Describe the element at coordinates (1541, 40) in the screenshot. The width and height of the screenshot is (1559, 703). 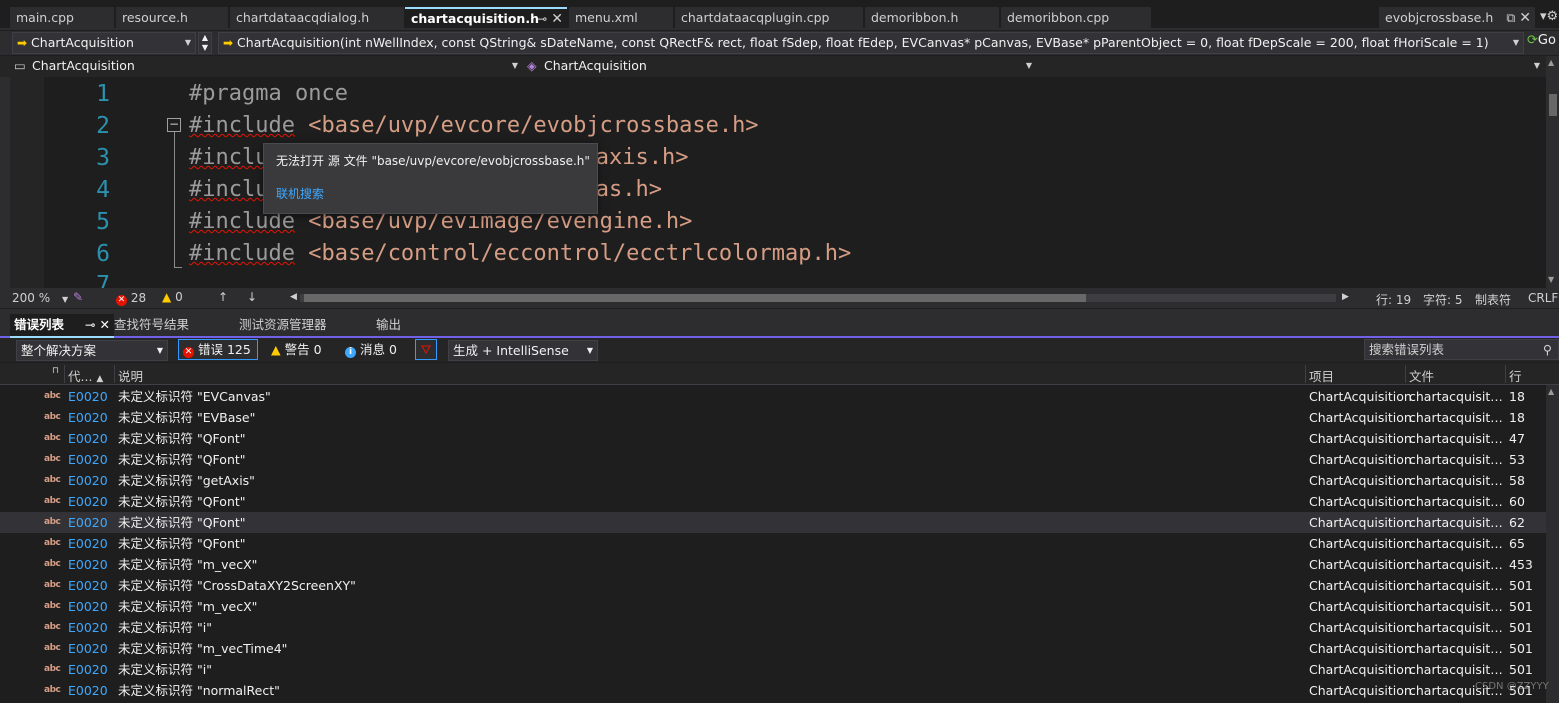
I see `go-button: ⟳Go` at that location.